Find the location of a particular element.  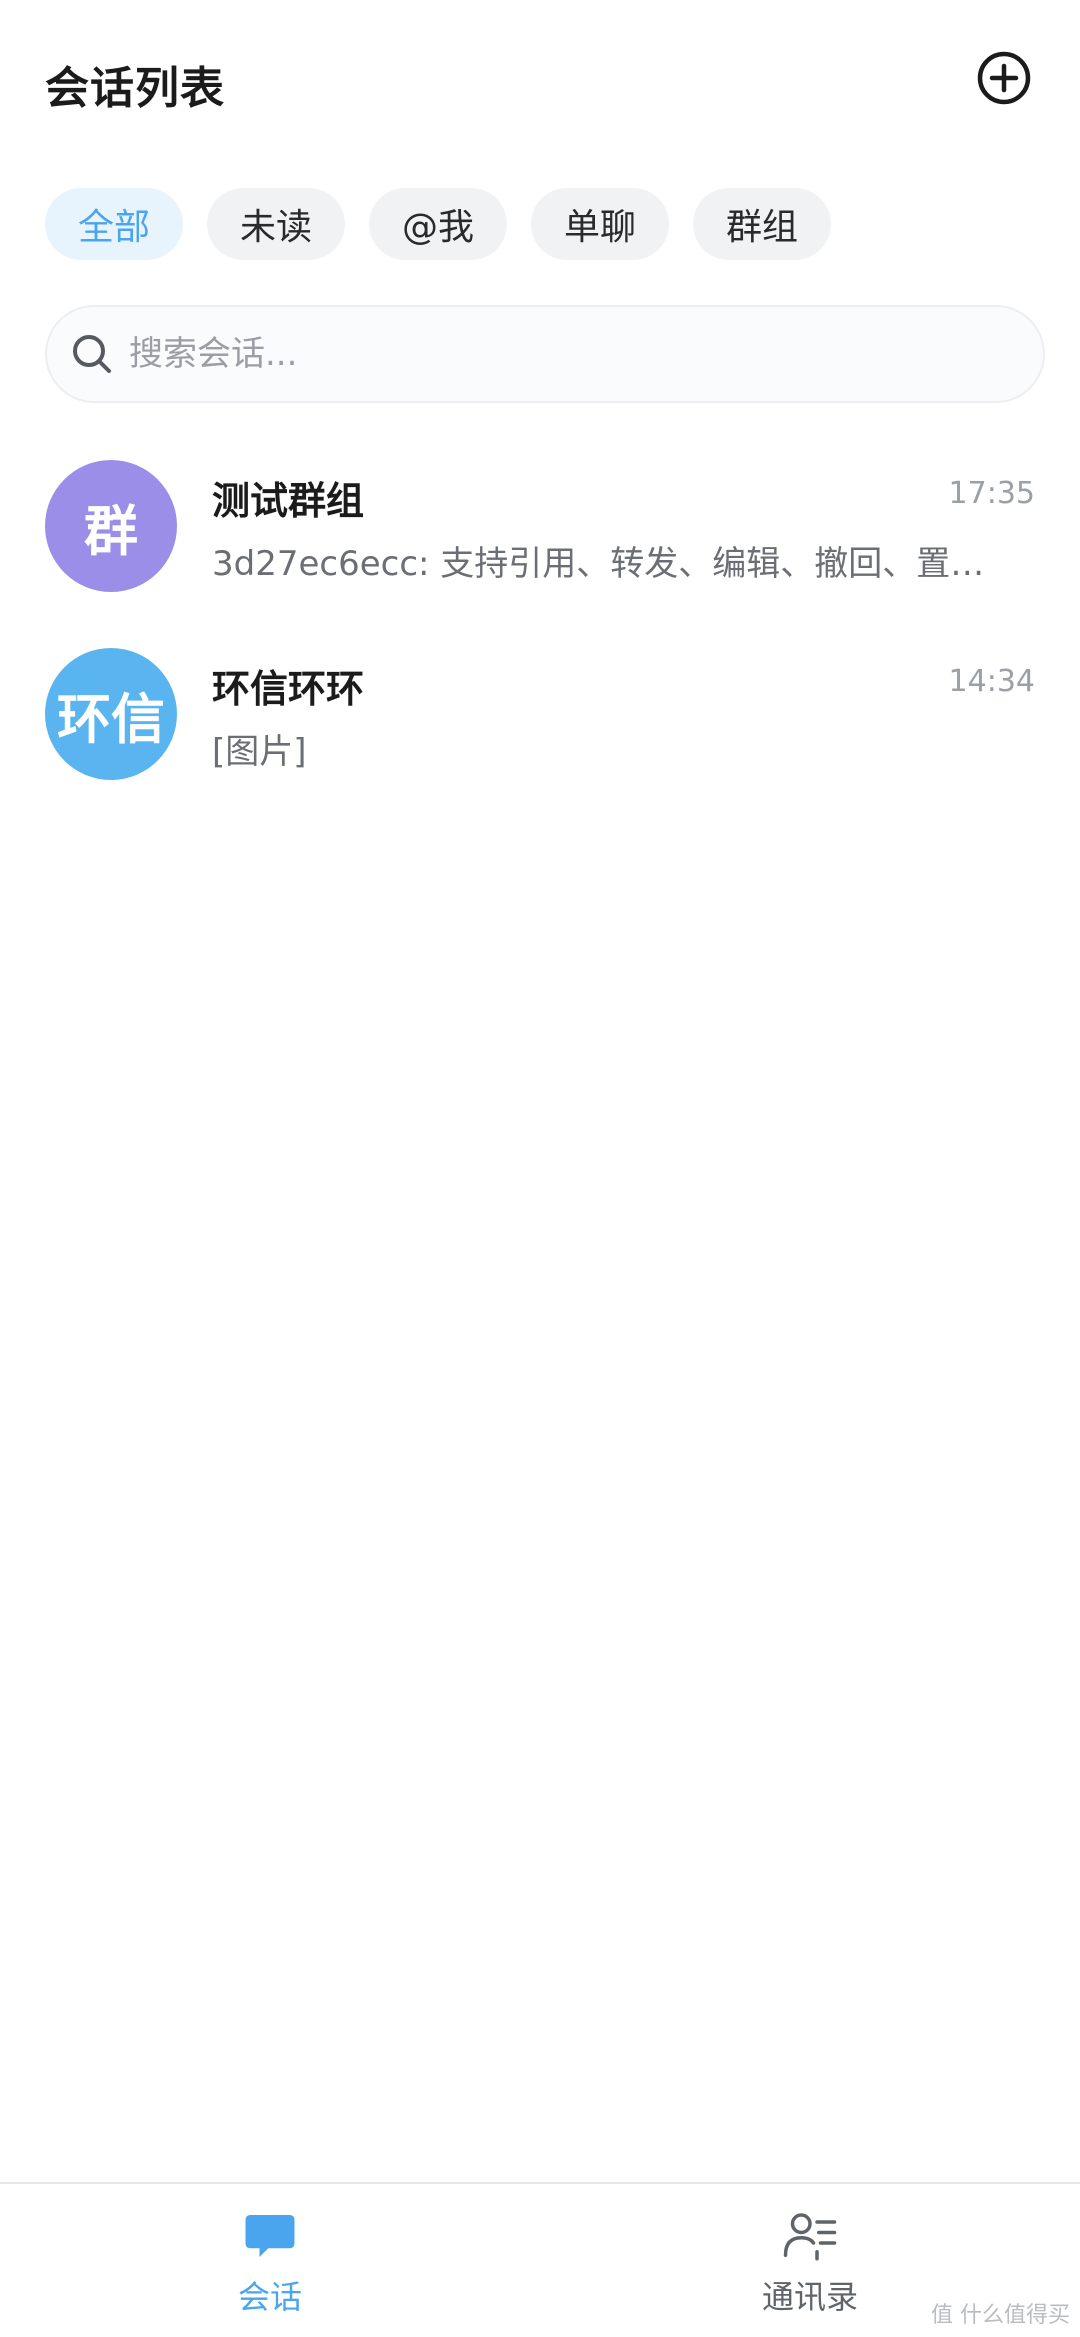

plus-circle-icon is located at coordinates (1004, 78).